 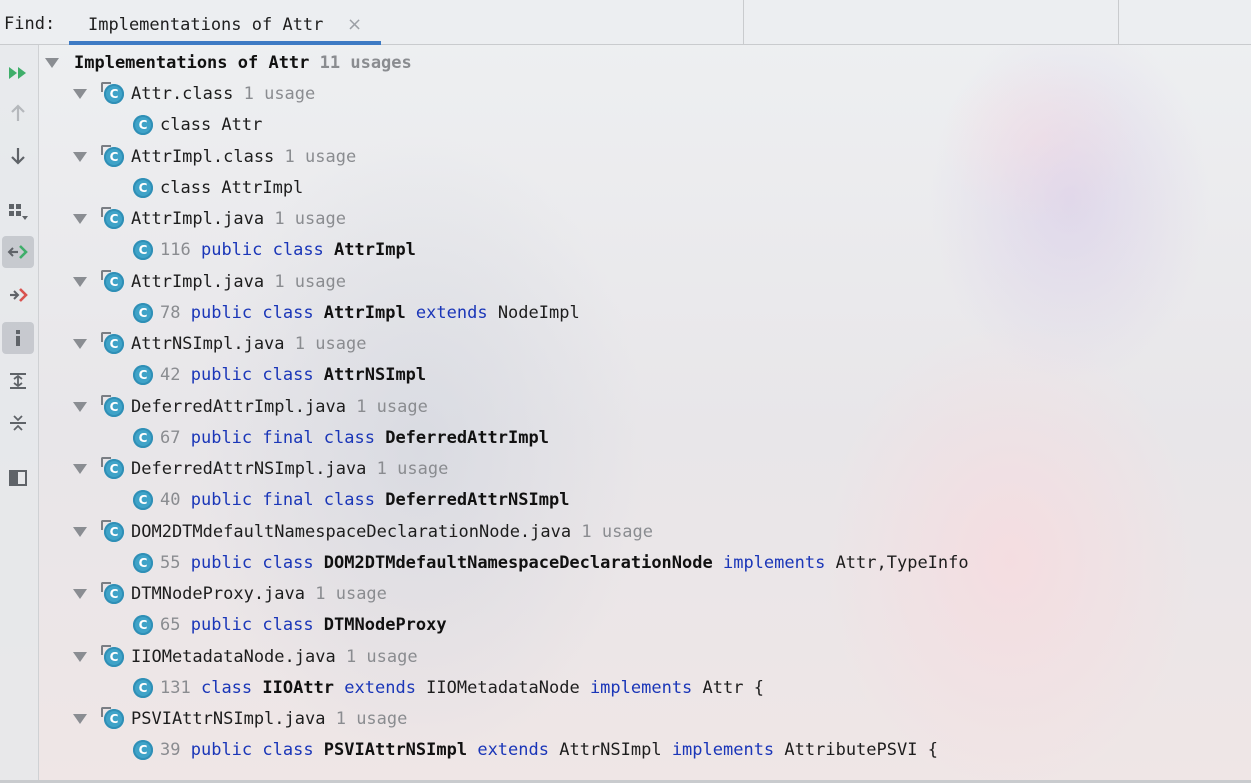 I want to click on tree-file-row: C IIOMetadataNode.java 1 usage, so click(x=600, y=657).